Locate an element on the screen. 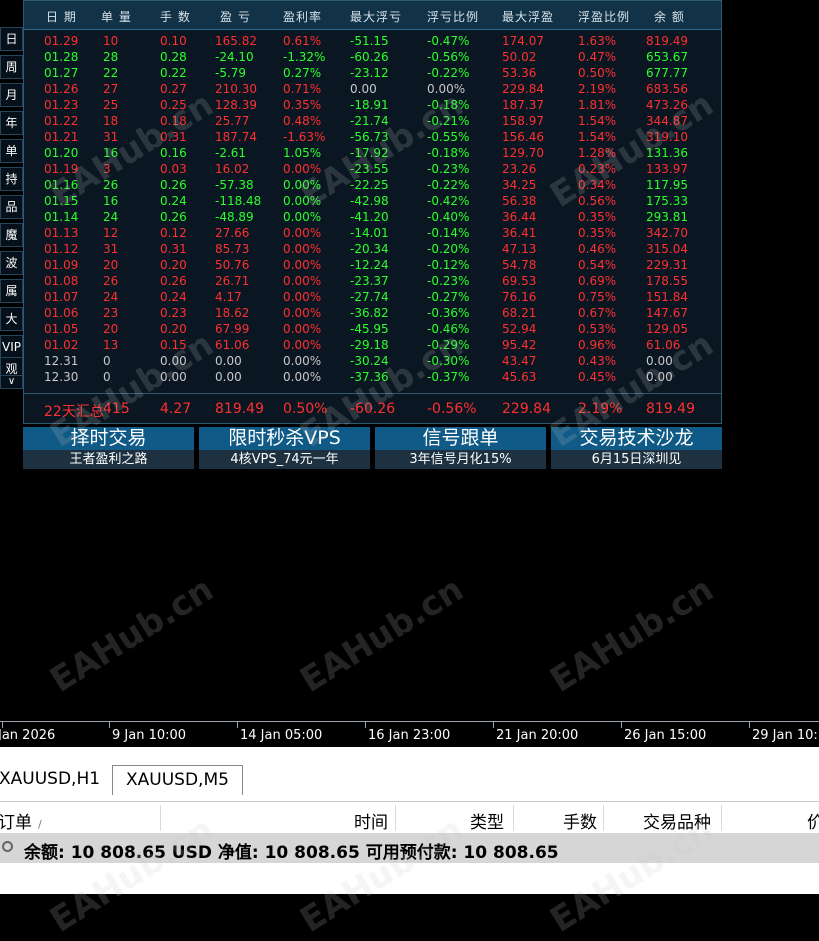  row-orders: 16 is located at coordinates (111, 201).